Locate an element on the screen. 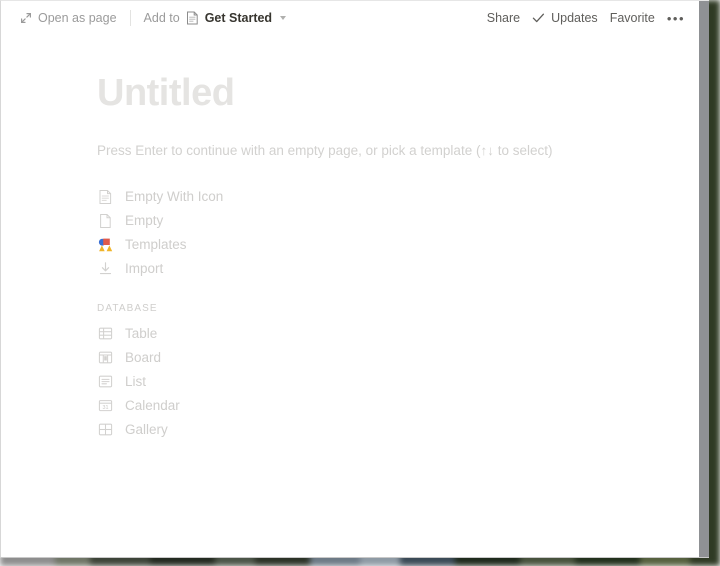 The height and width of the screenshot is (566, 720). option-label: Calendar is located at coordinates (152, 405).